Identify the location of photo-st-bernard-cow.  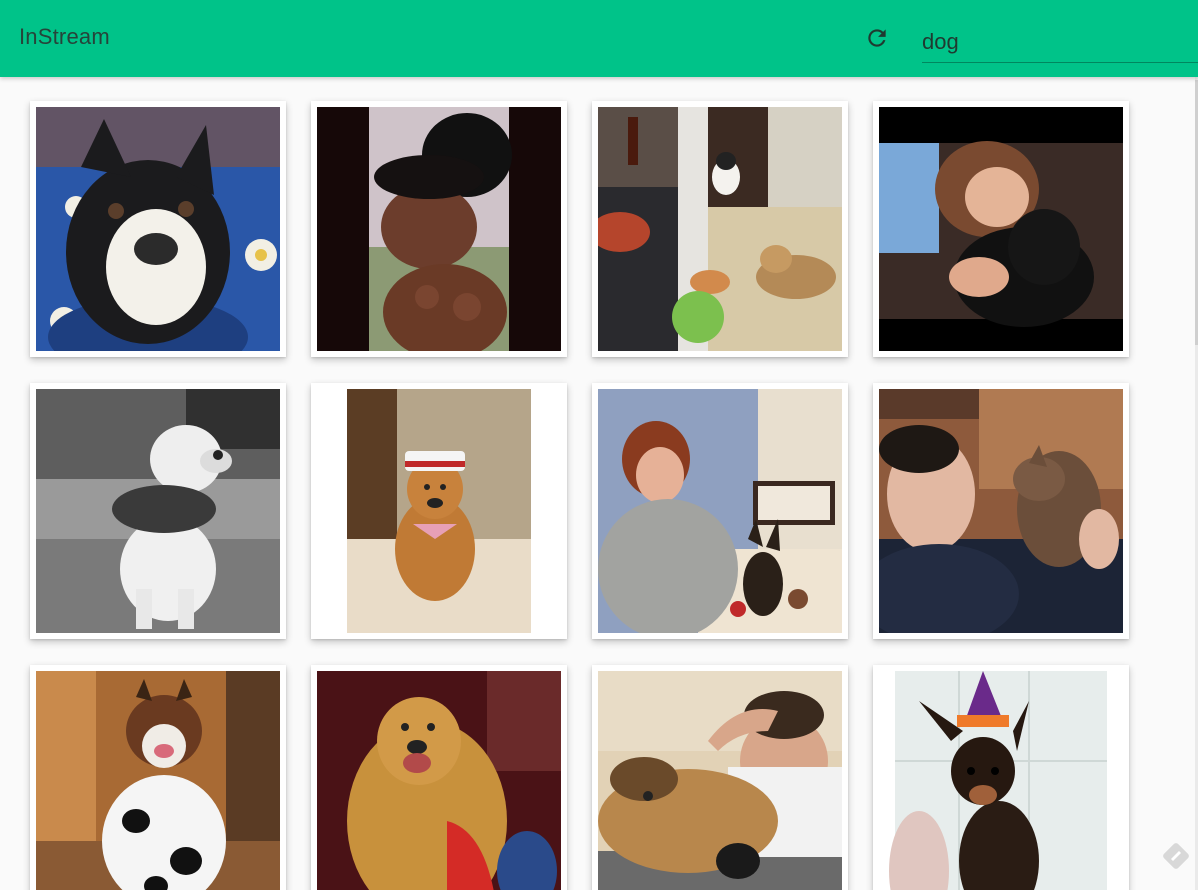
(158, 780).